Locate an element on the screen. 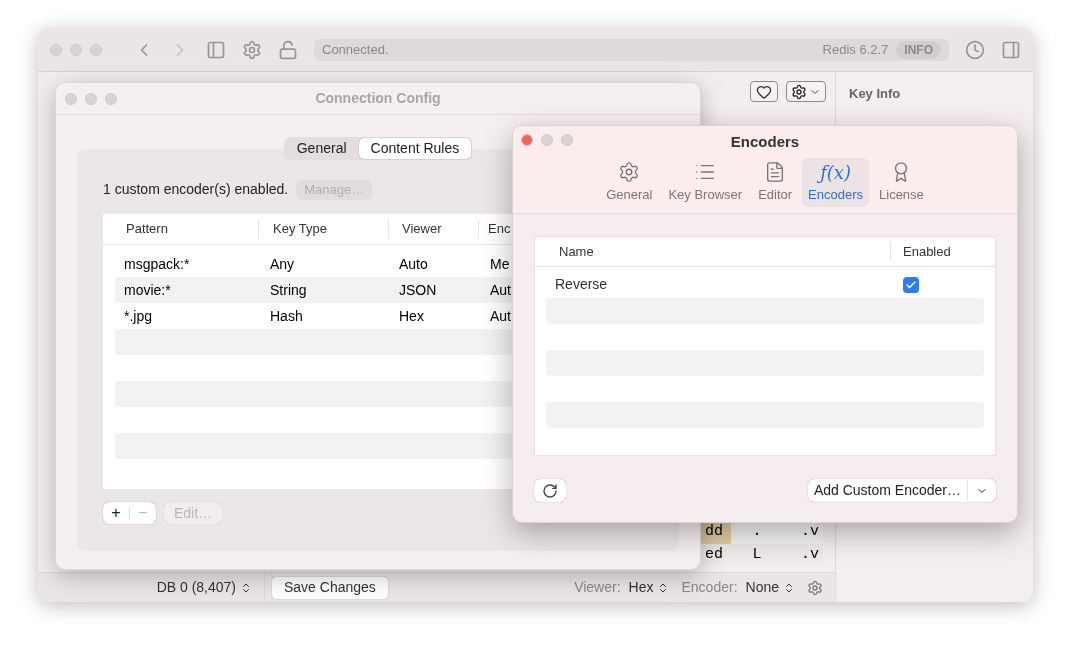 The width and height of the screenshot is (1081, 650). actions-button is located at coordinates (806, 91).